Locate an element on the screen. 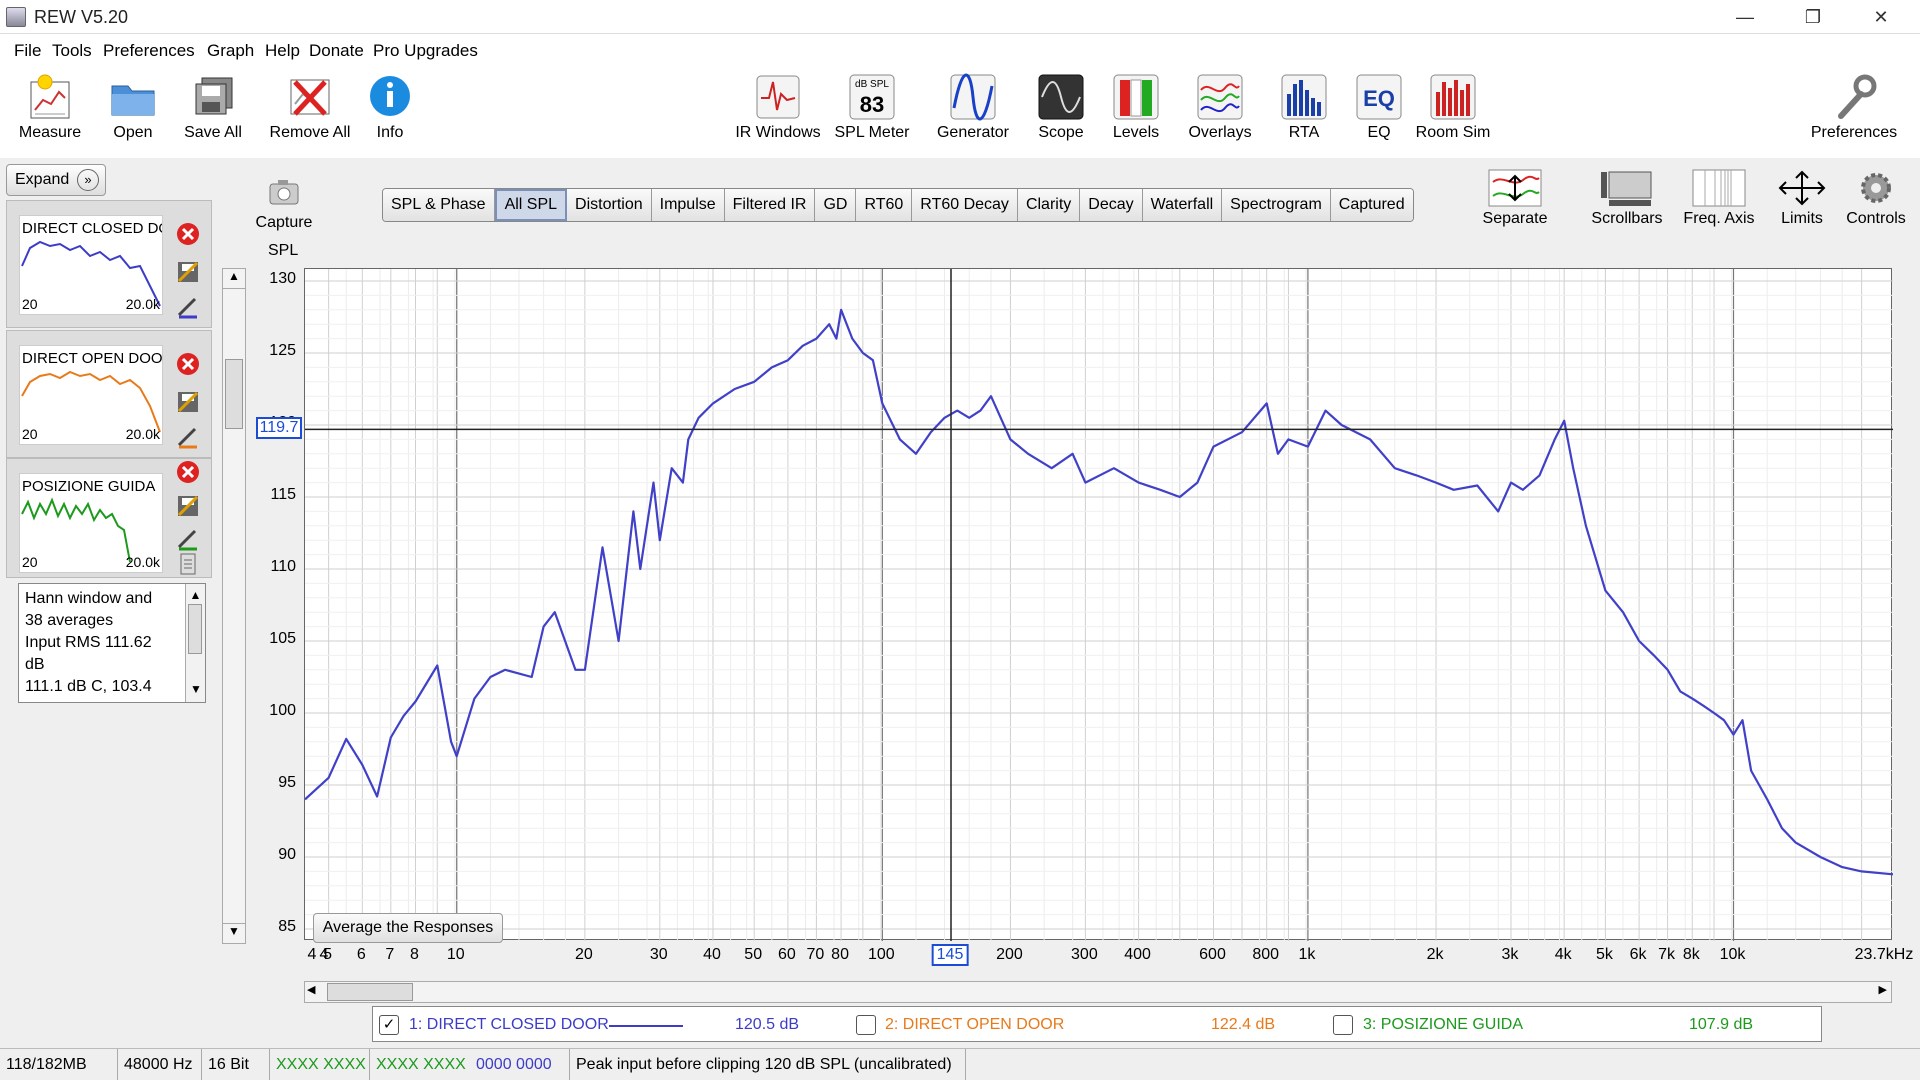 The image size is (1920, 1080). info-icon is located at coordinates (390, 96).